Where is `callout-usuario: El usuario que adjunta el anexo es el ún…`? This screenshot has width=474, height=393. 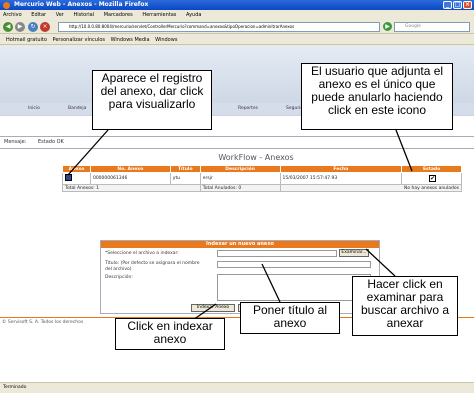 callout-usuario: El usuario que adjunta el anexo es el ún… is located at coordinates (377, 96).